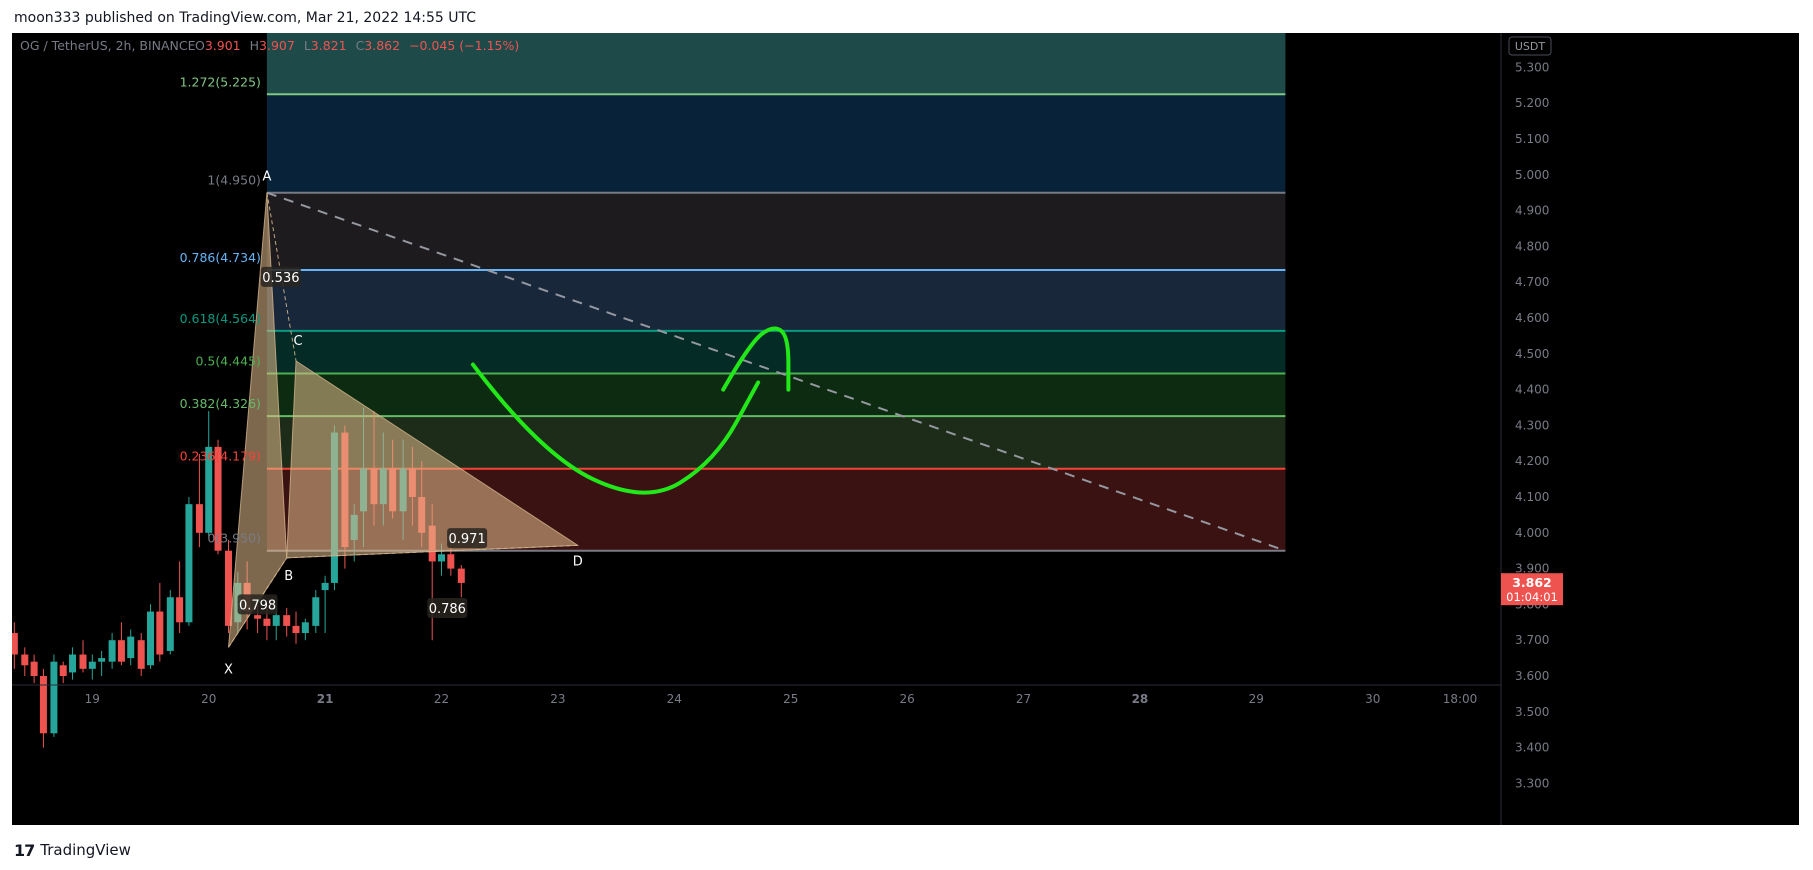 This screenshot has height=870, width=1813. Describe the element at coordinates (257, 605) in the screenshot. I see `ratio-label-0.798: 0.798` at that location.